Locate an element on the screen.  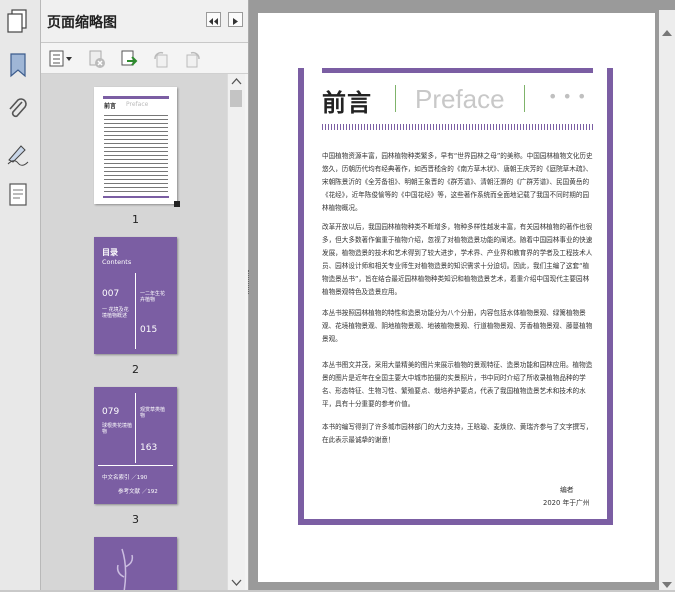
thumb3-item-1-num: 079 is located at coordinates (111, 412).